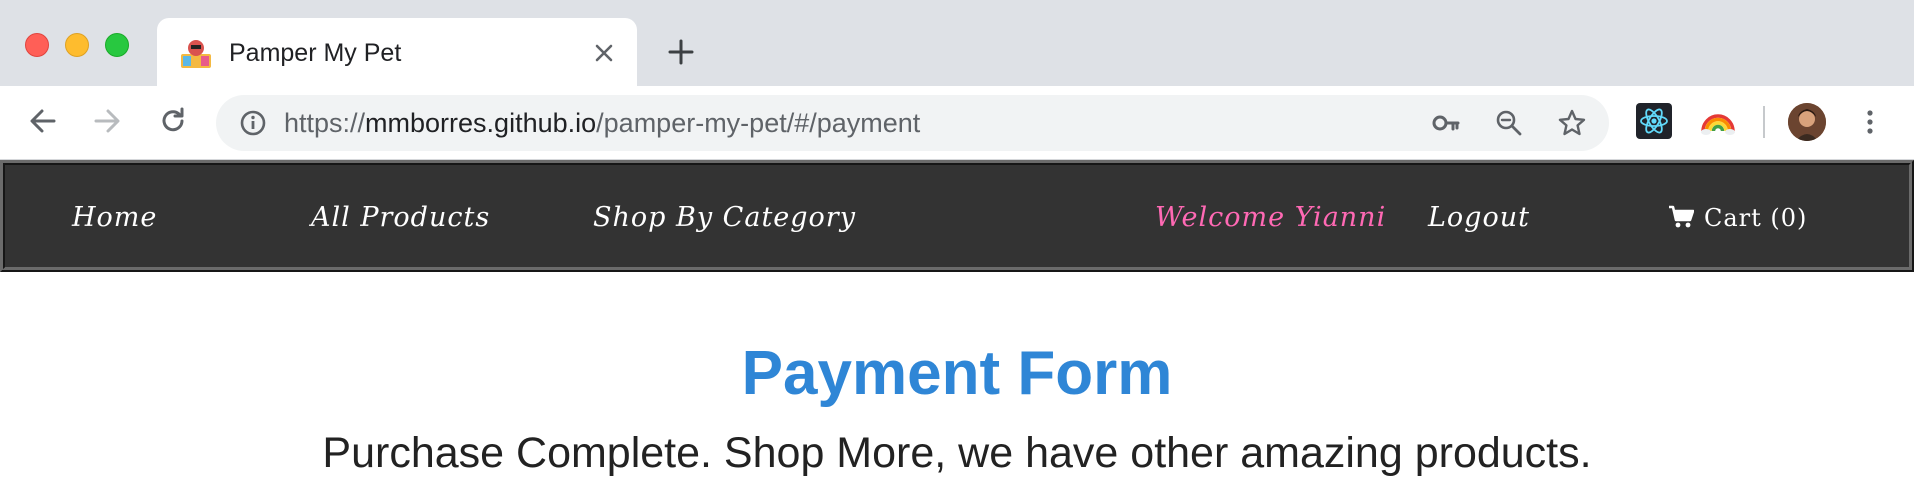 Image resolution: width=1914 pixels, height=504 pixels. What do you see at coordinates (117, 45) in the screenshot?
I see `maximize-window-button` at bounding box center [117, 45].